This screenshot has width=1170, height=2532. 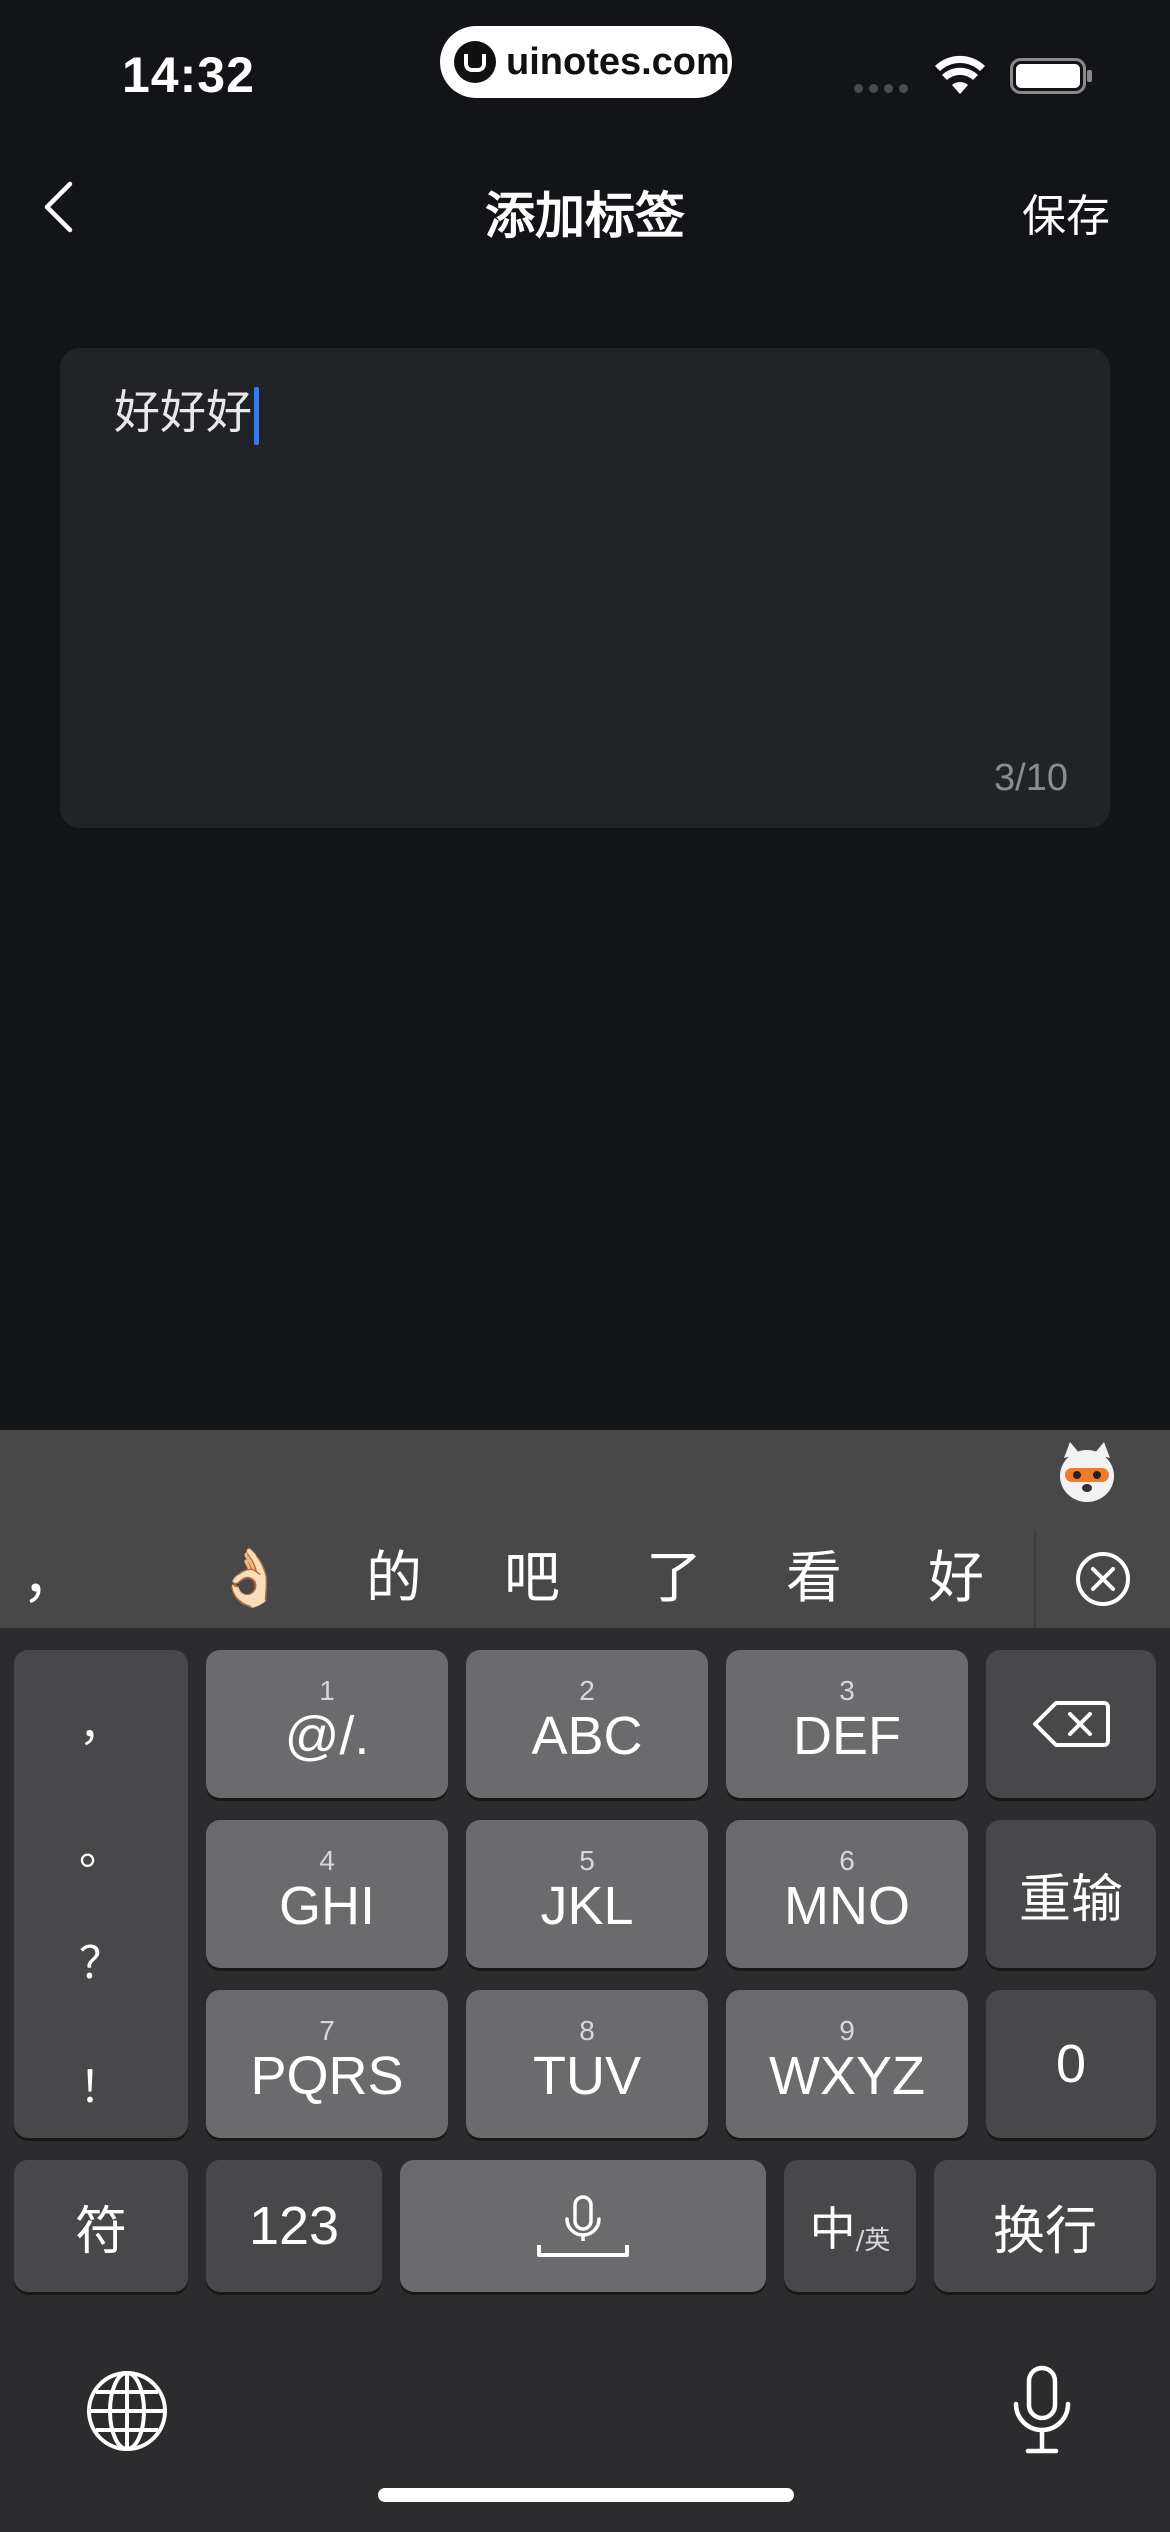 I want to click on microphone-space-icon, so click(x=583, y=2226).